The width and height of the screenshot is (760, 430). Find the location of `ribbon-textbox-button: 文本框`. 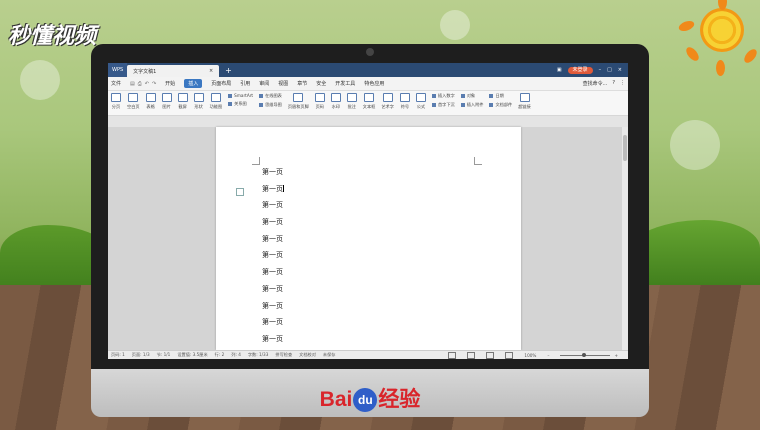

ribbon-textbox-button: 文本框 is located at coordinates (369, 101).